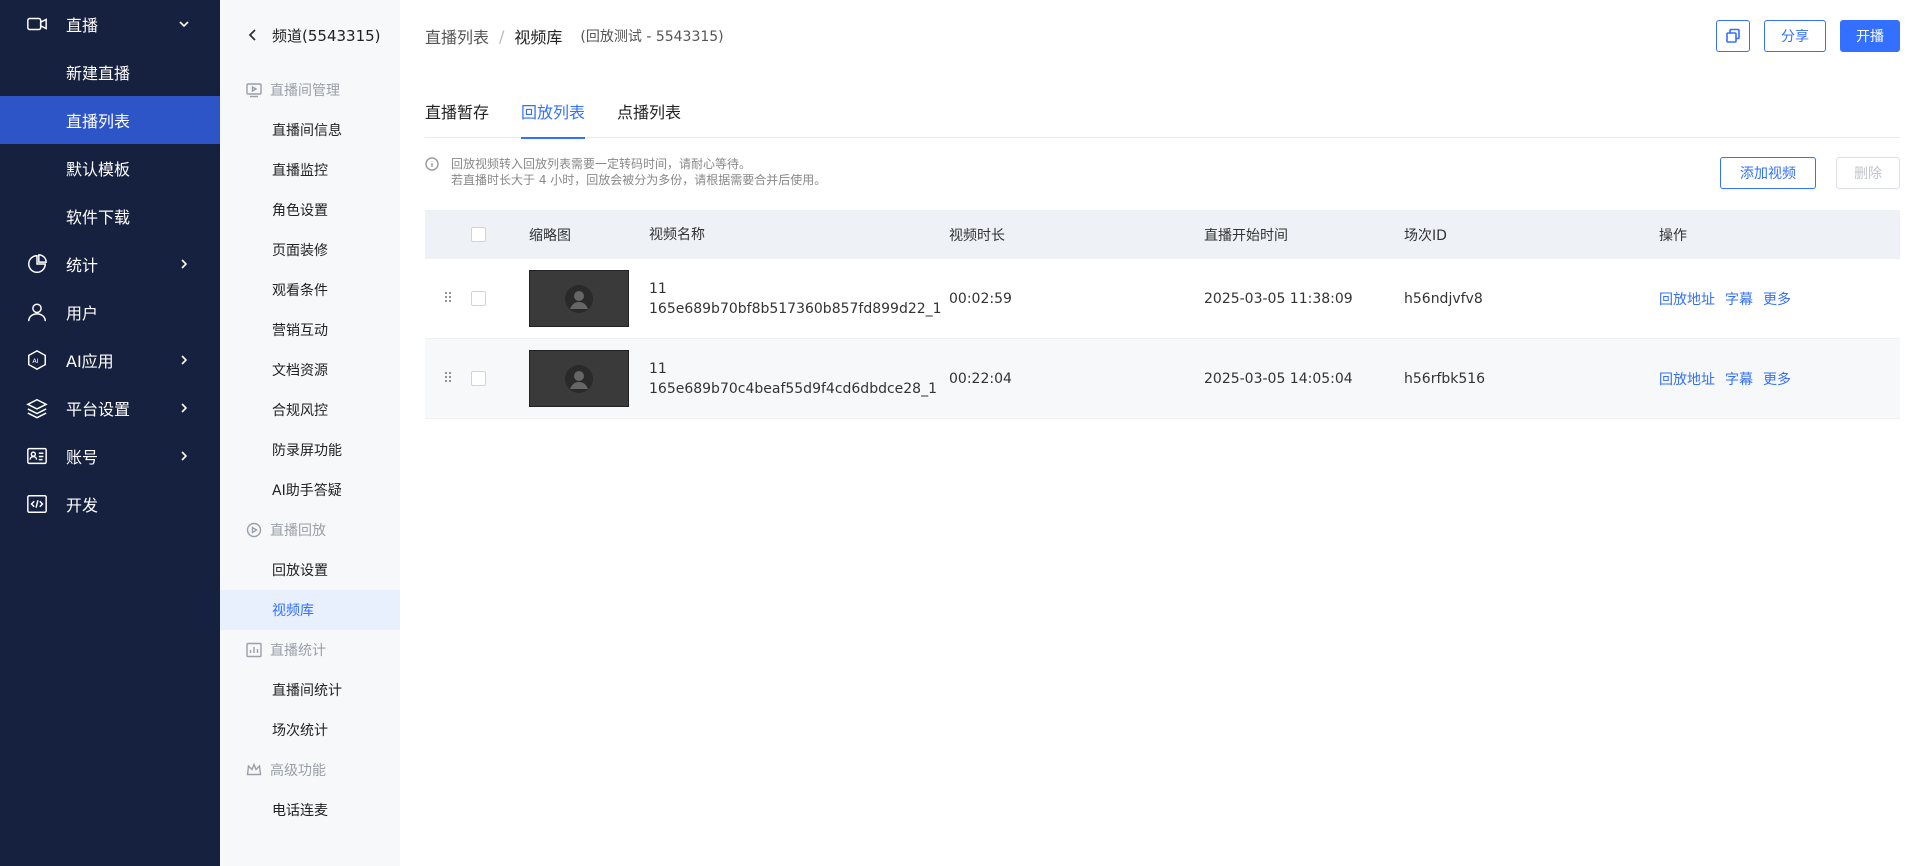 The image size is (1920, 866). What do you see at coordinates (310, 410) in the screenshot?
I see `subnav-item-compliance: 合规风控` at bounding box center [310, 410].